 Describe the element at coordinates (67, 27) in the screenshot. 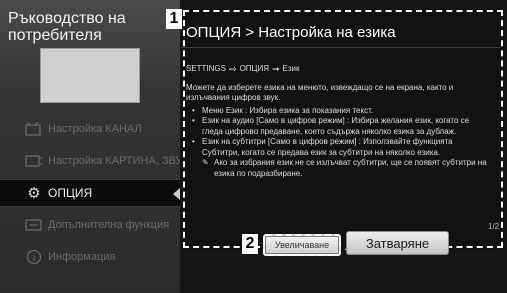

I see `manual-title: Ръководство на потребителя` at that location.